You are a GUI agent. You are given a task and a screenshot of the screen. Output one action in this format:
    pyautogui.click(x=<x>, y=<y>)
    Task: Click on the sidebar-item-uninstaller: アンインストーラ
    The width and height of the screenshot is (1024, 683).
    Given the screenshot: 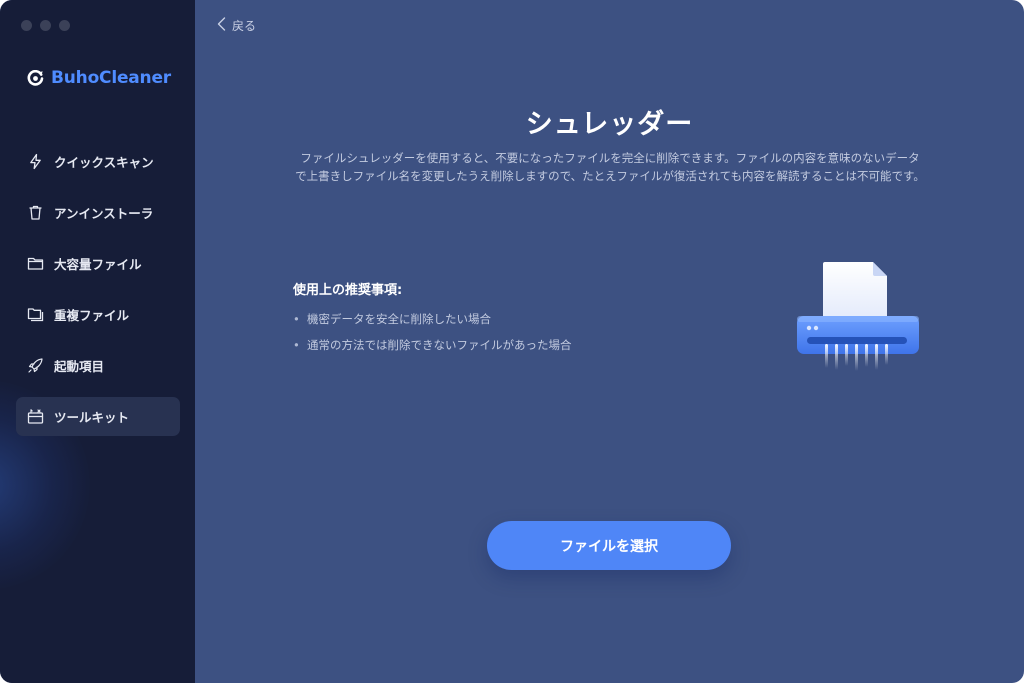 What is the action you would take?
    pyautogui.click(x=98, y=212)
    